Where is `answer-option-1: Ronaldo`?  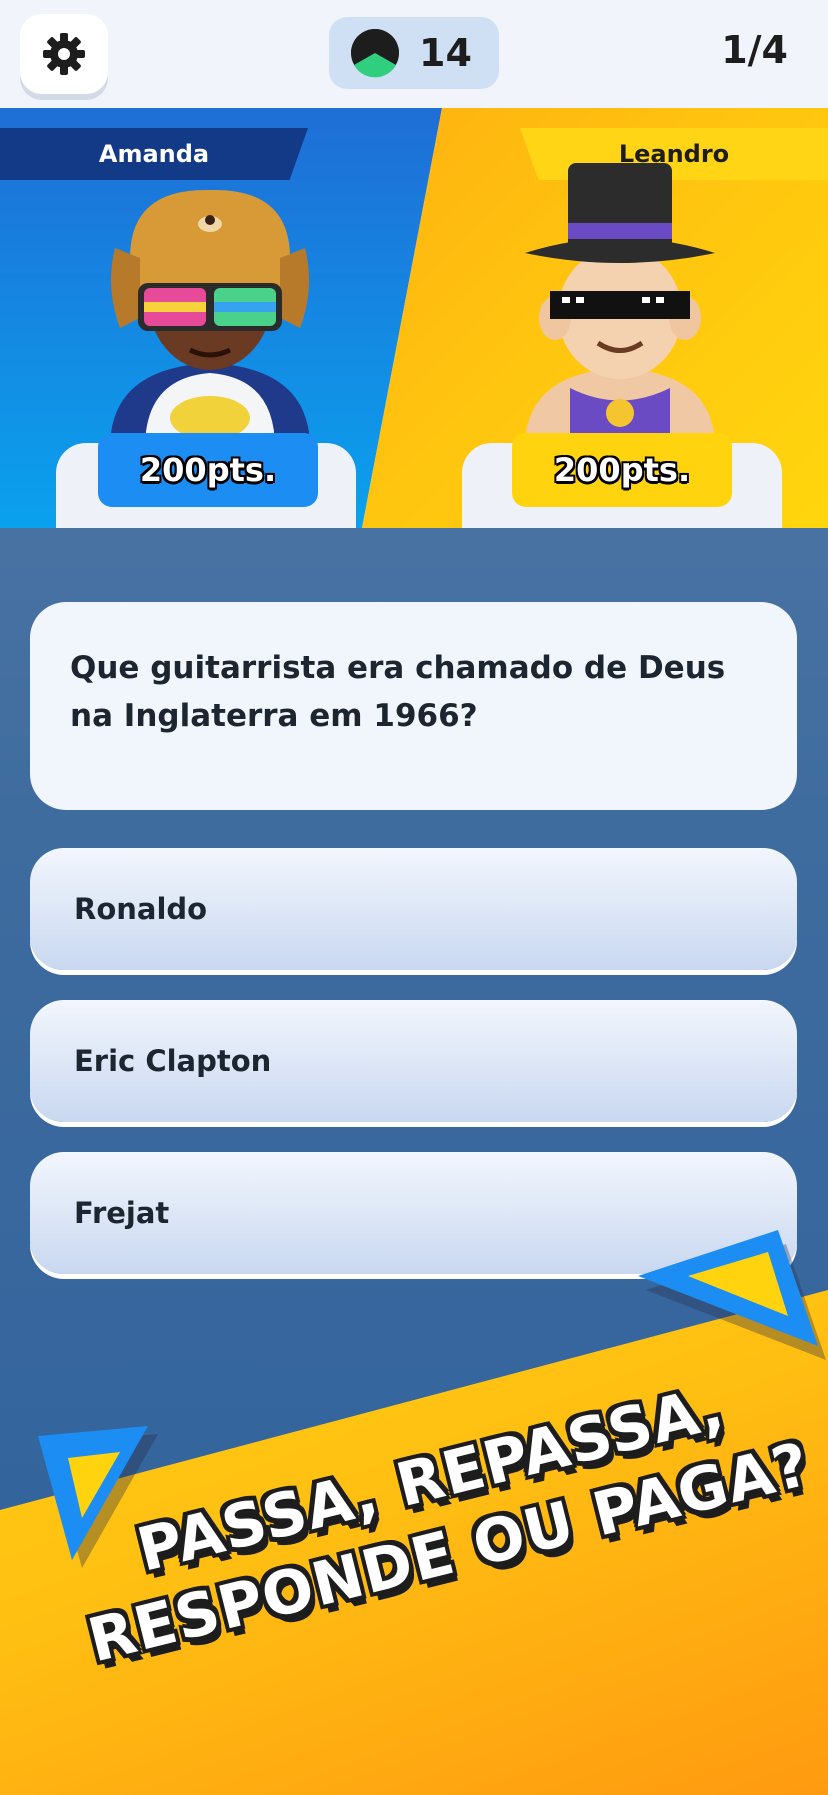 answer-option-1: Ronaldo is located at coordinates (413, 909).